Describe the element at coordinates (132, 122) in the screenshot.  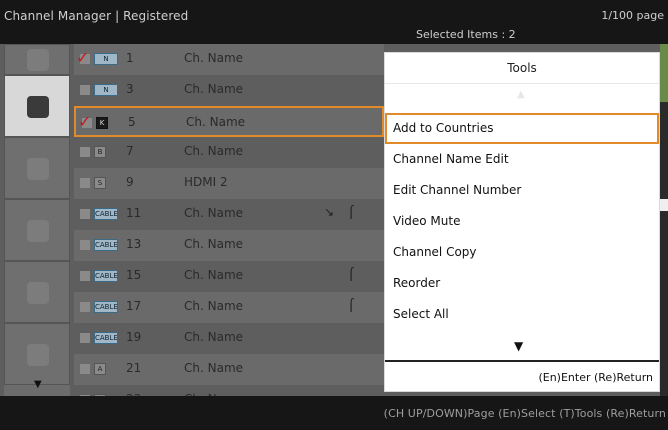
I see `channel-number: 5` at that location.